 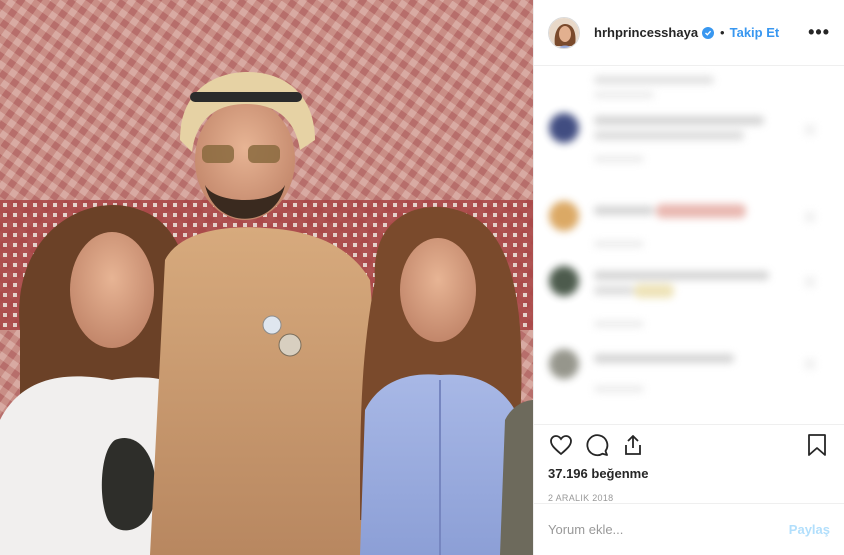 I want to click on action-bar, so click(x=689, y=444).